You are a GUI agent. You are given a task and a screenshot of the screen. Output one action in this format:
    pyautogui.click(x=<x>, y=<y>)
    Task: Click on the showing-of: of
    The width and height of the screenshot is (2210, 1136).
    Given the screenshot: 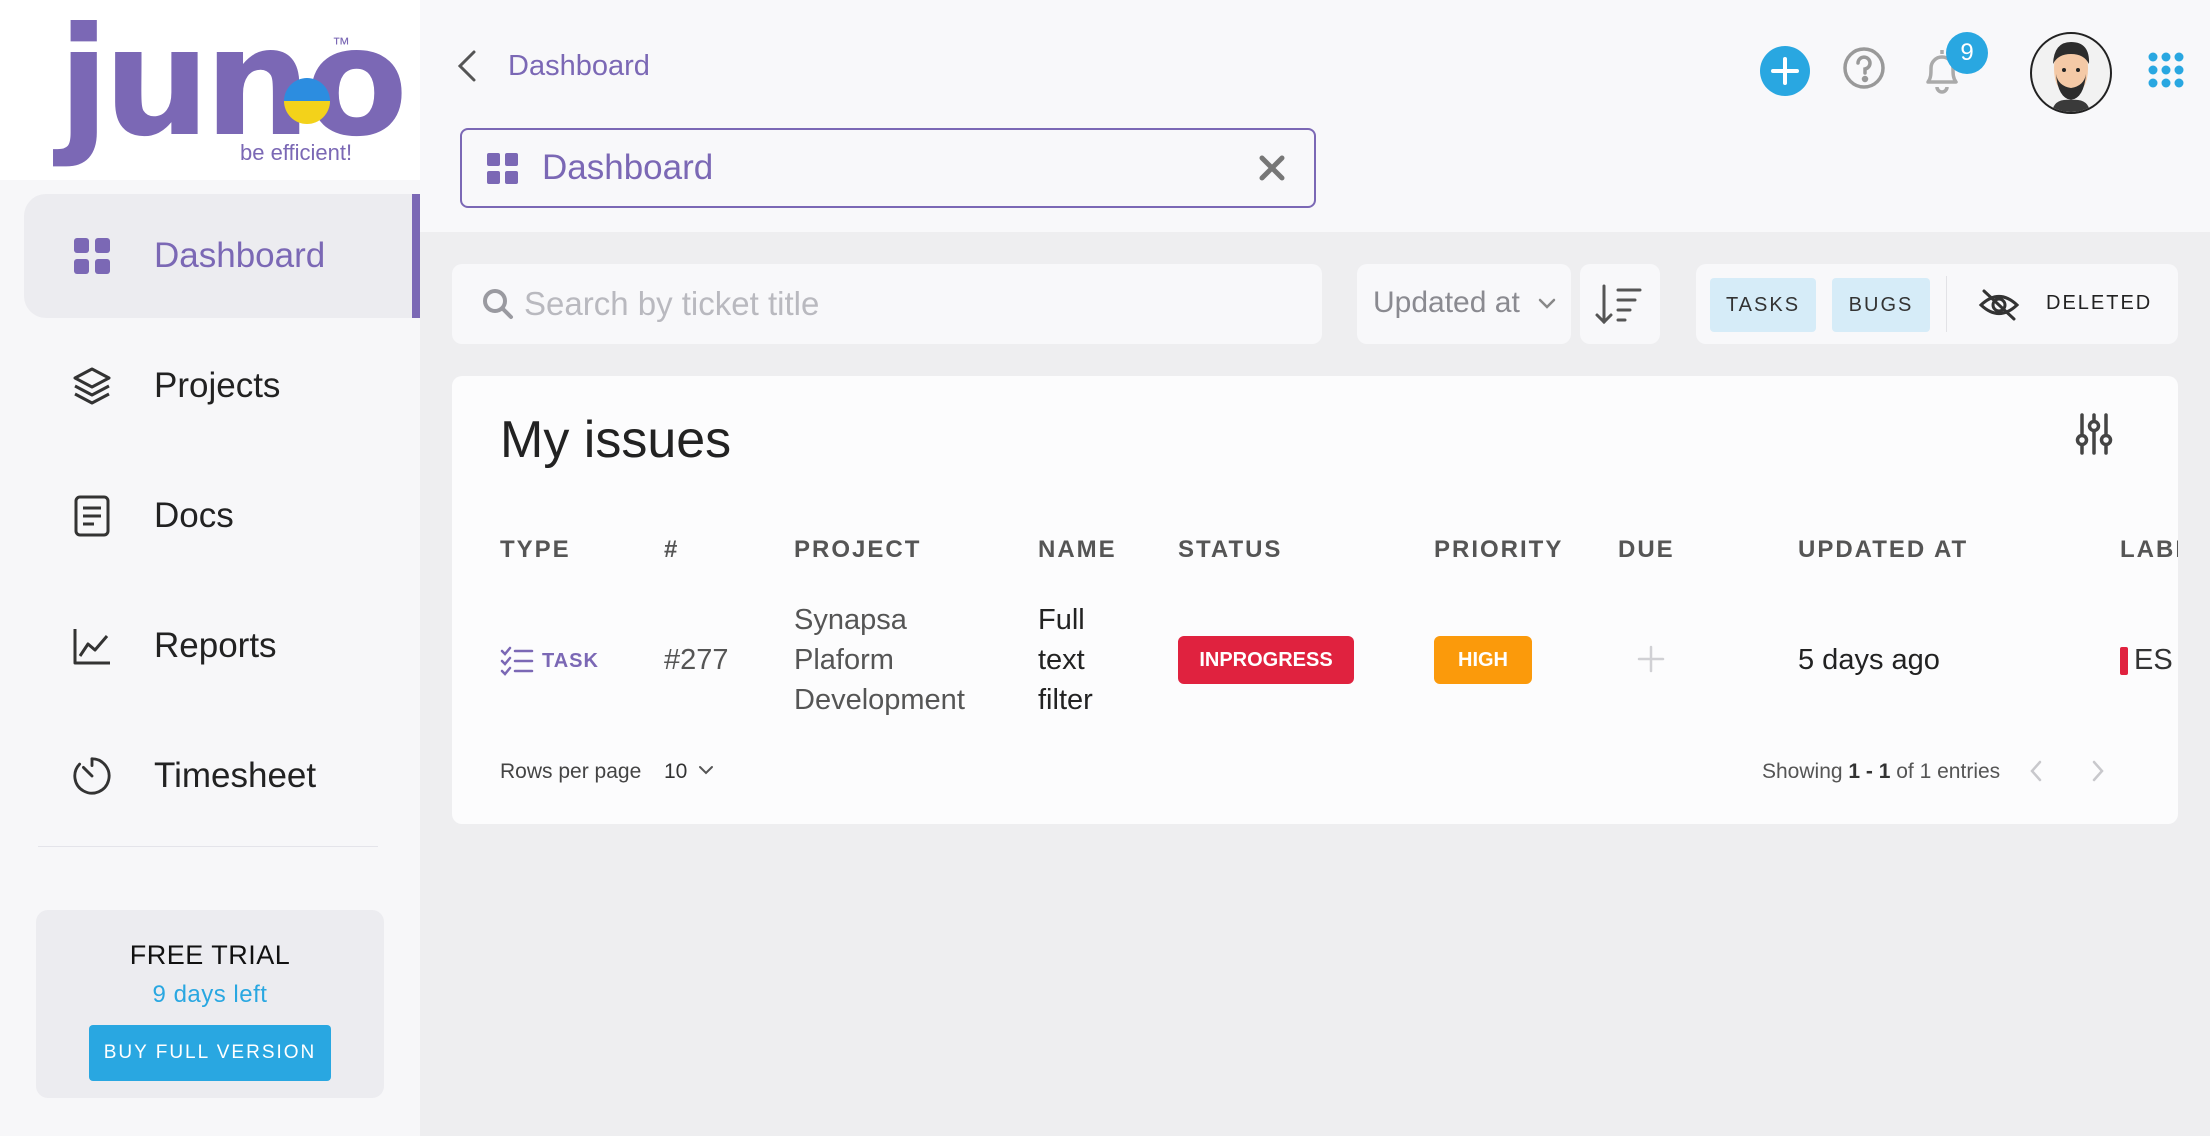 What is the action you would take?
    pyautogui.click(x=1905, y=771)
    